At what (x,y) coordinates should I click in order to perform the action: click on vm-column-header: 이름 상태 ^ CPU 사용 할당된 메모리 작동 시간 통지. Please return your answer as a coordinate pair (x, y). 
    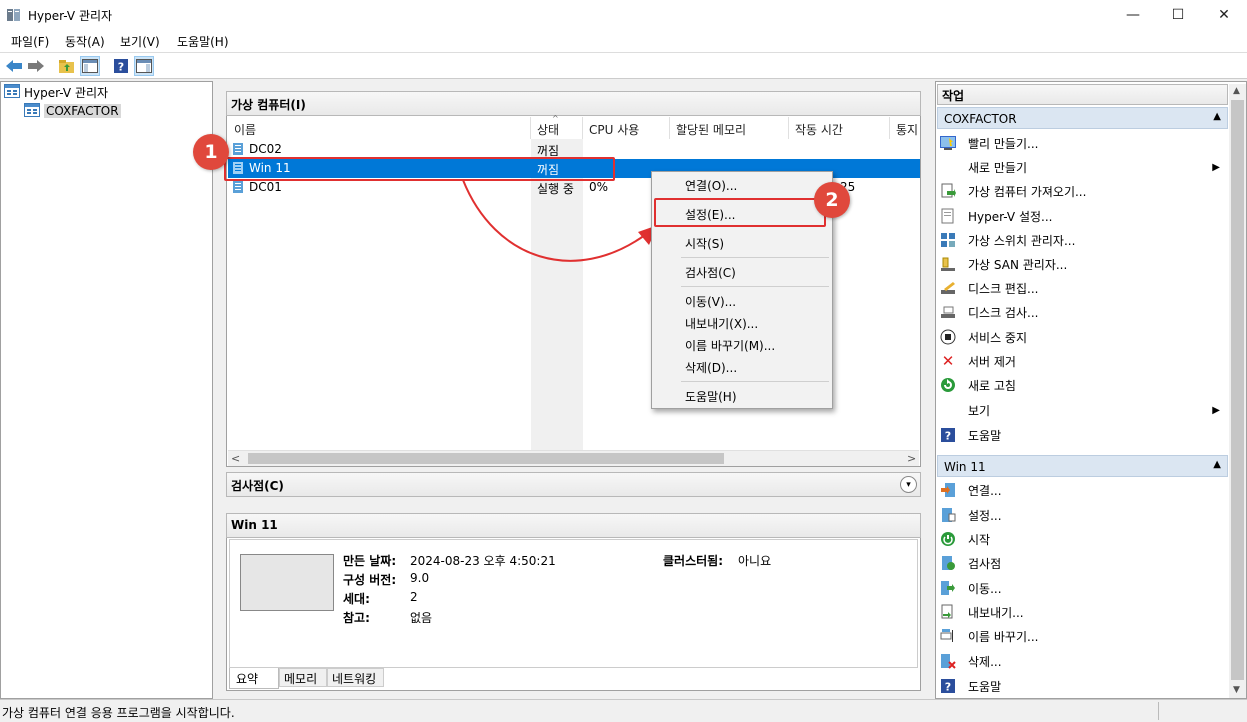
    Looking at the image, I should click on (573, 126).